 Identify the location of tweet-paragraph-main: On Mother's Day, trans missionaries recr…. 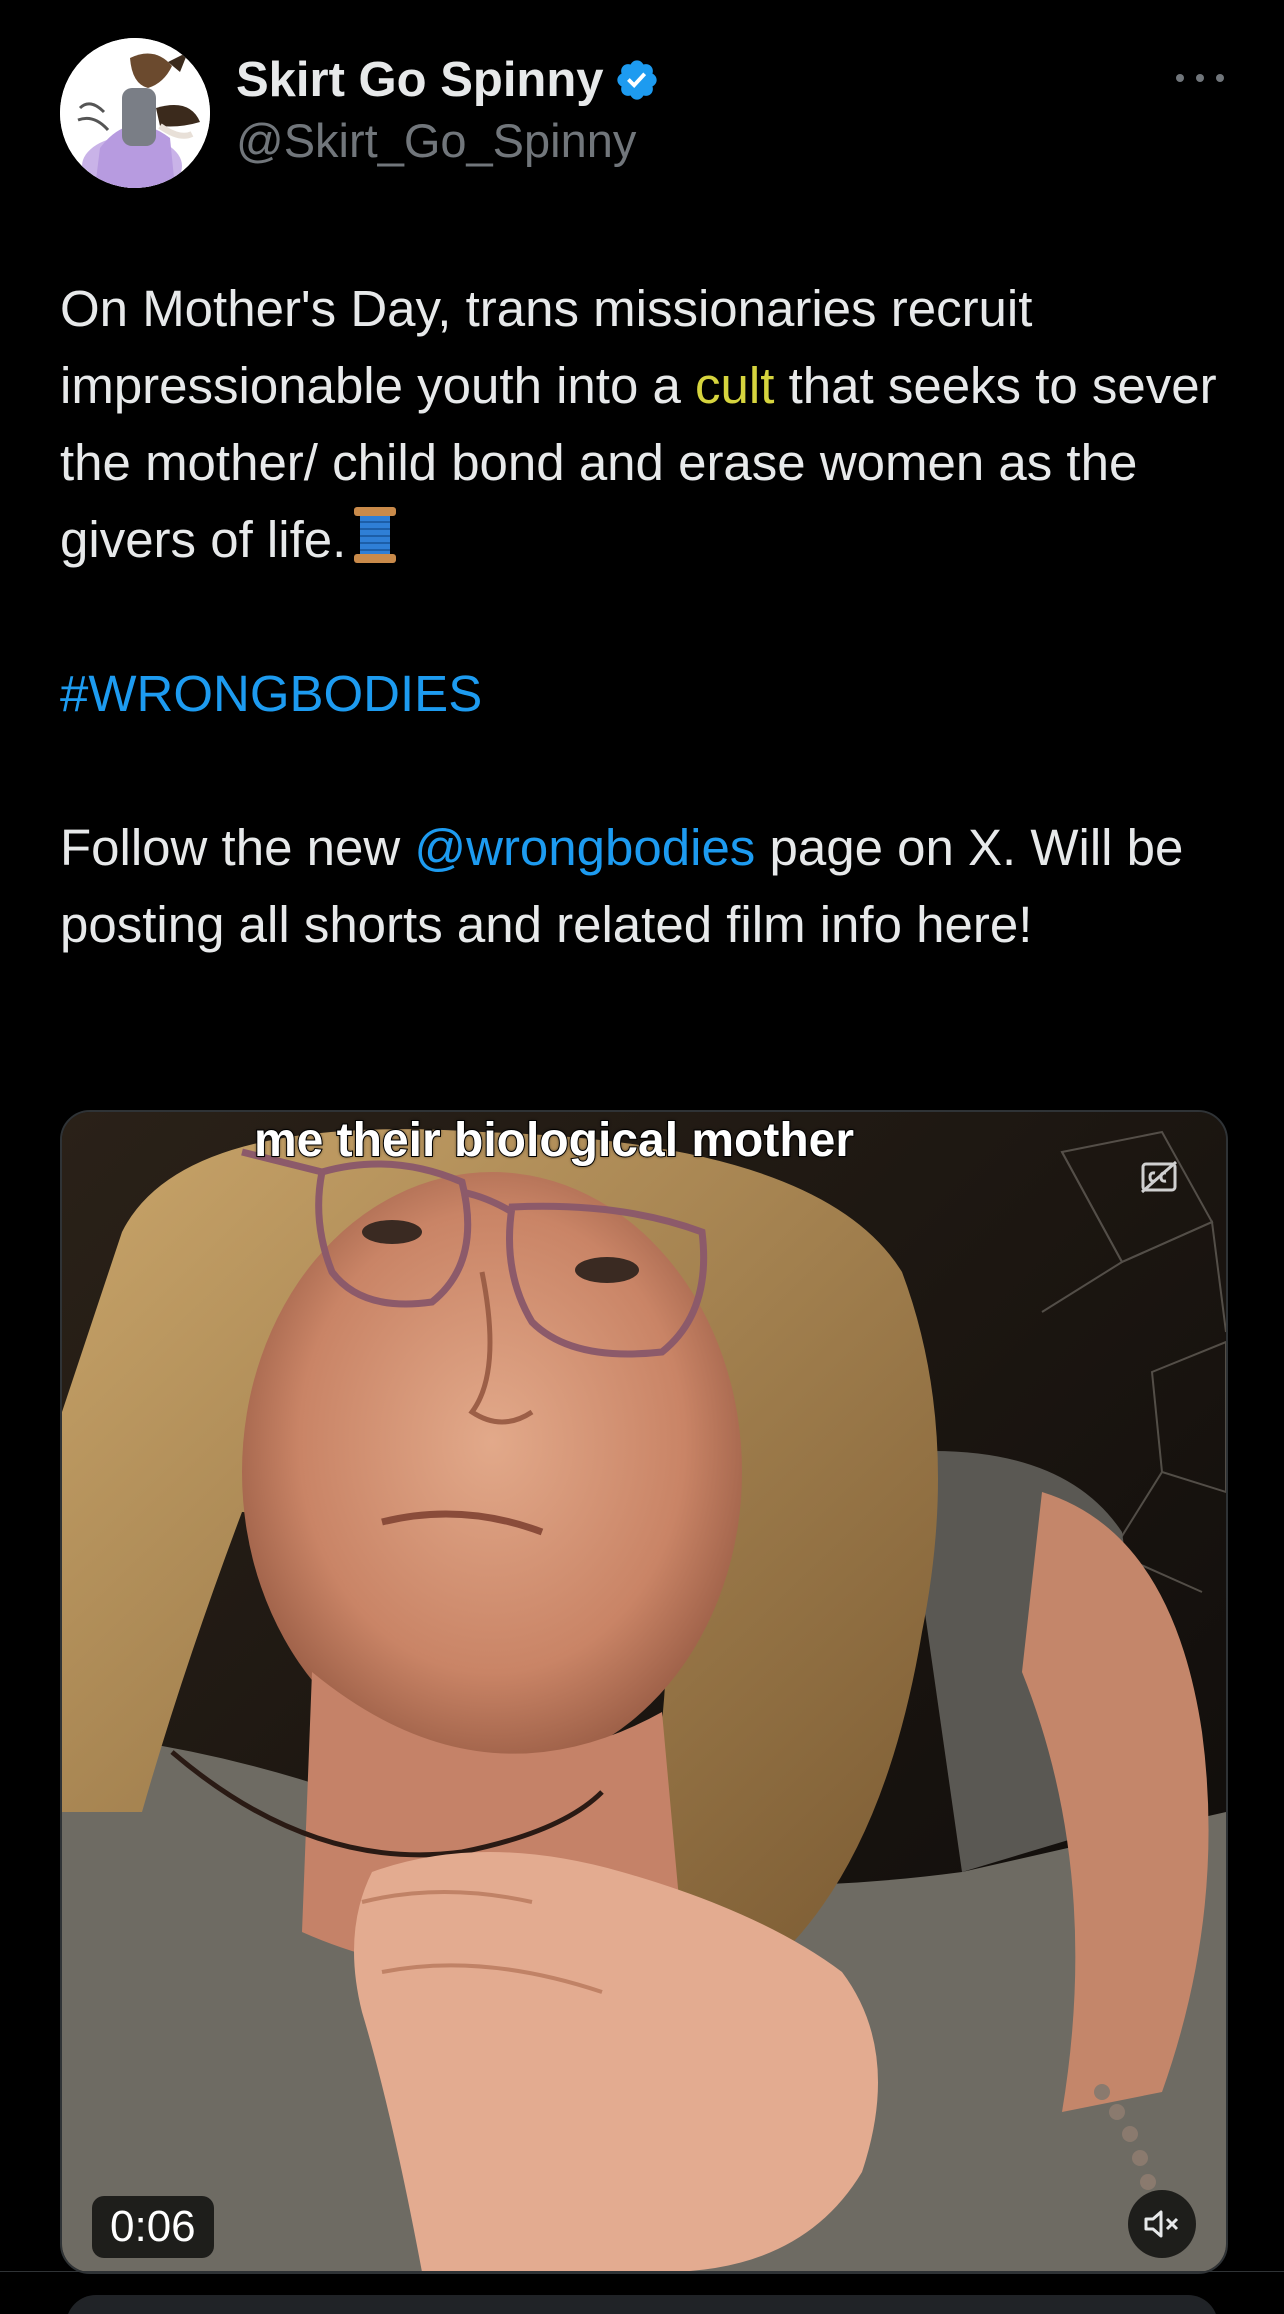
(645, 424).